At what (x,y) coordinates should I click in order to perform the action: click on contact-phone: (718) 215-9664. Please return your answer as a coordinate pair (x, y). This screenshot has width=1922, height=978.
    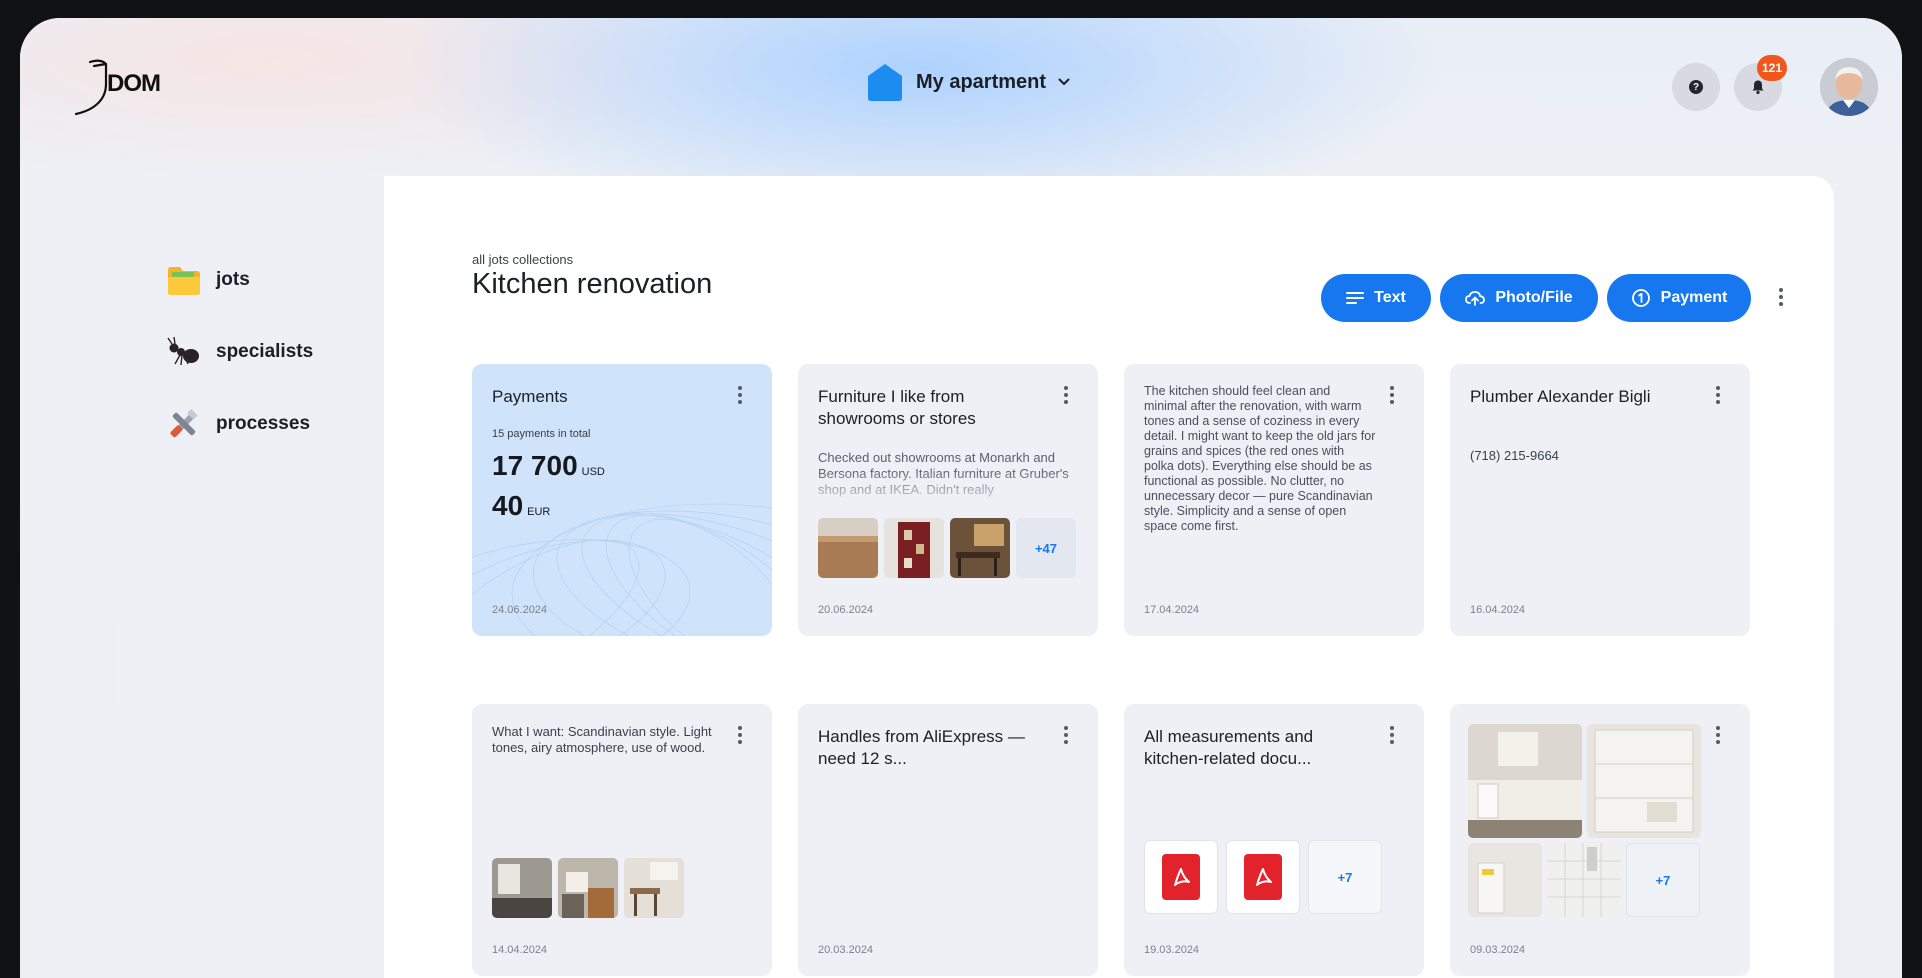
    Looking at the image, I should click on (1514, 455).